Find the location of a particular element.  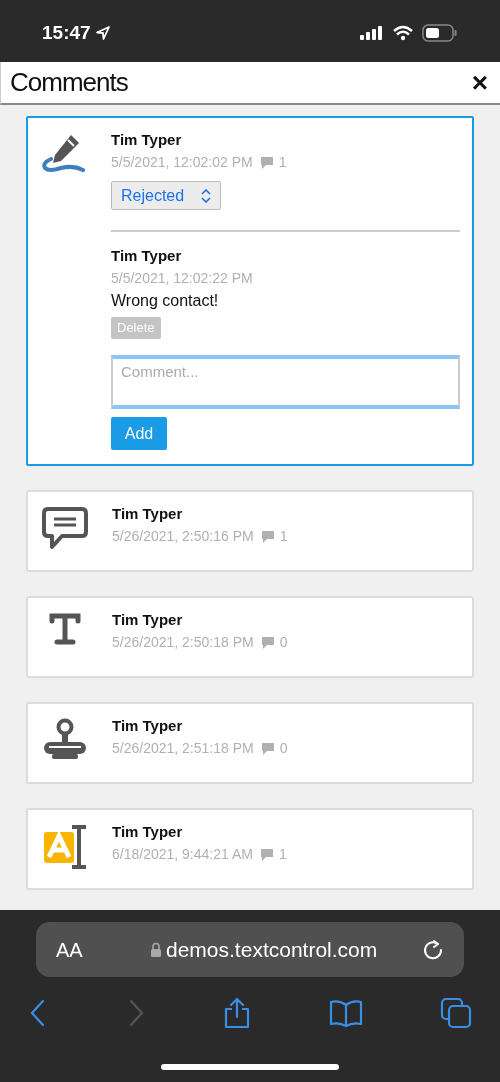

chevrons-icon is located at coordinates (206, 195).